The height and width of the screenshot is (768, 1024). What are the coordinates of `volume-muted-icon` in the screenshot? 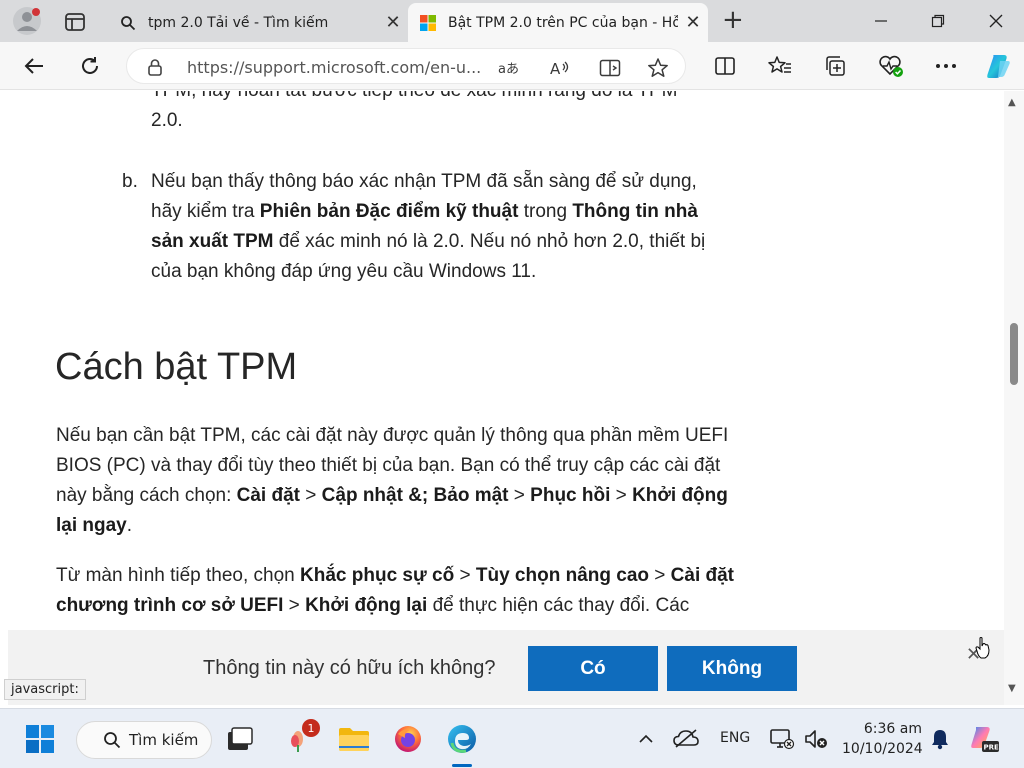 It's located at (816, 739).